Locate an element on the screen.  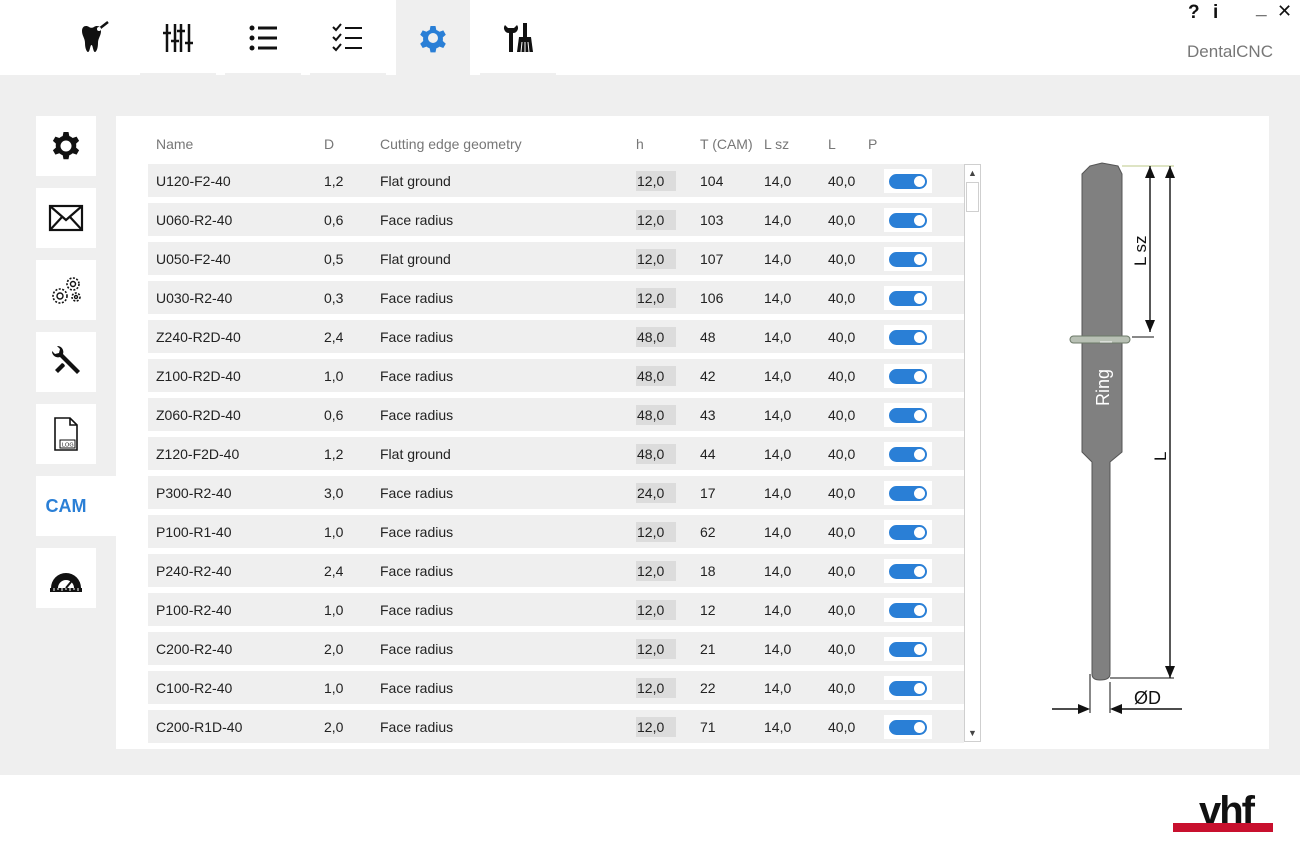
table-row: U030-R2-40 0,3 Face radius 106 14,0 40,0 12,0 is located at coordinates (556, 297).